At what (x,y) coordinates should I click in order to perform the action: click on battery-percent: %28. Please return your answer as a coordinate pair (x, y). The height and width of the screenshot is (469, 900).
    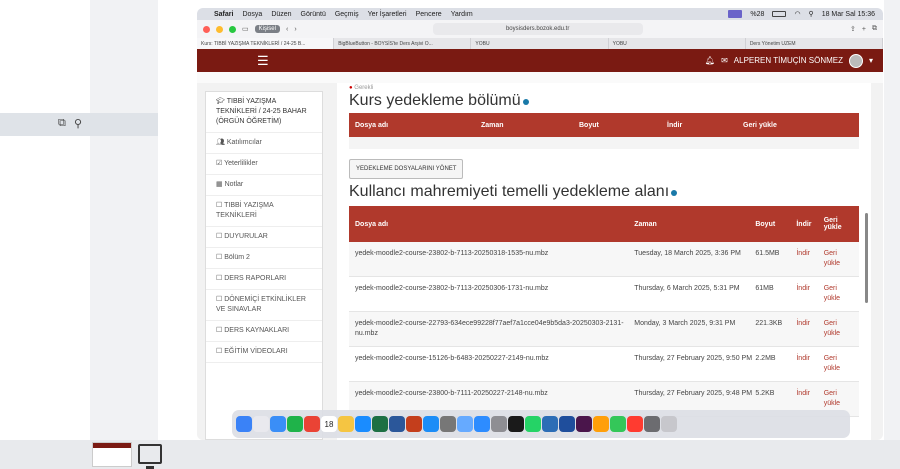
    Looking at the image, I should click on (757, 14).